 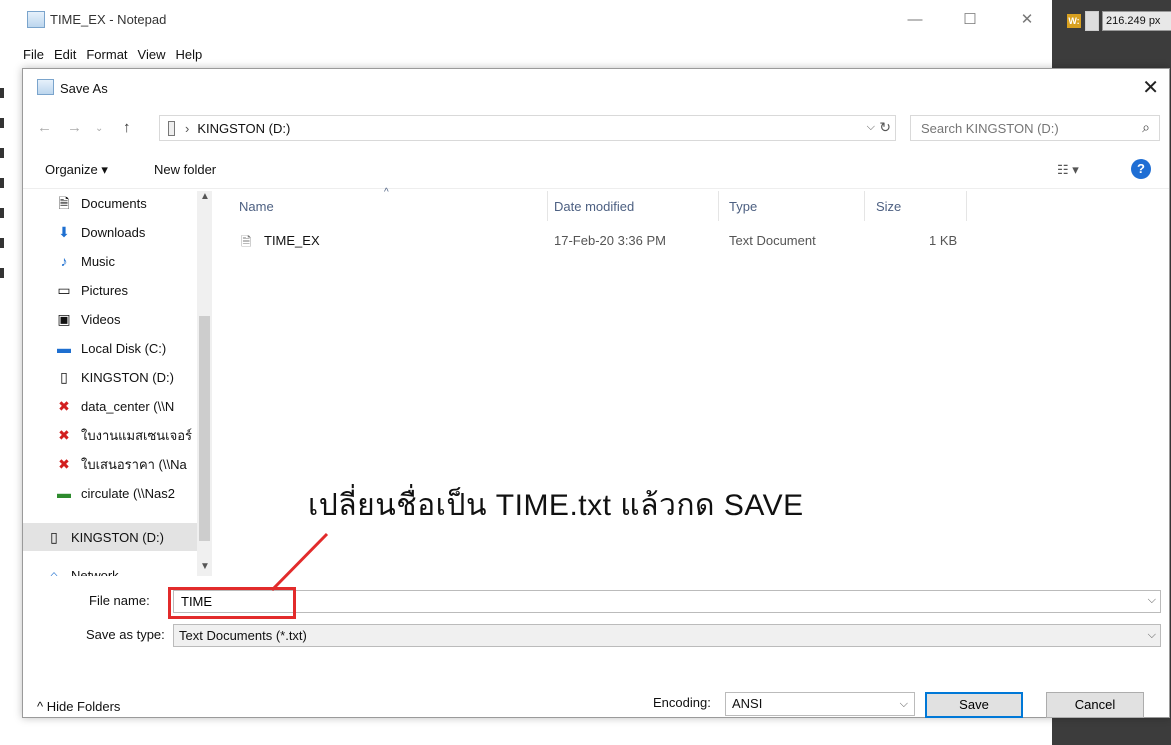 I want to click on width-label: W:, so click(x=1074, y=21).